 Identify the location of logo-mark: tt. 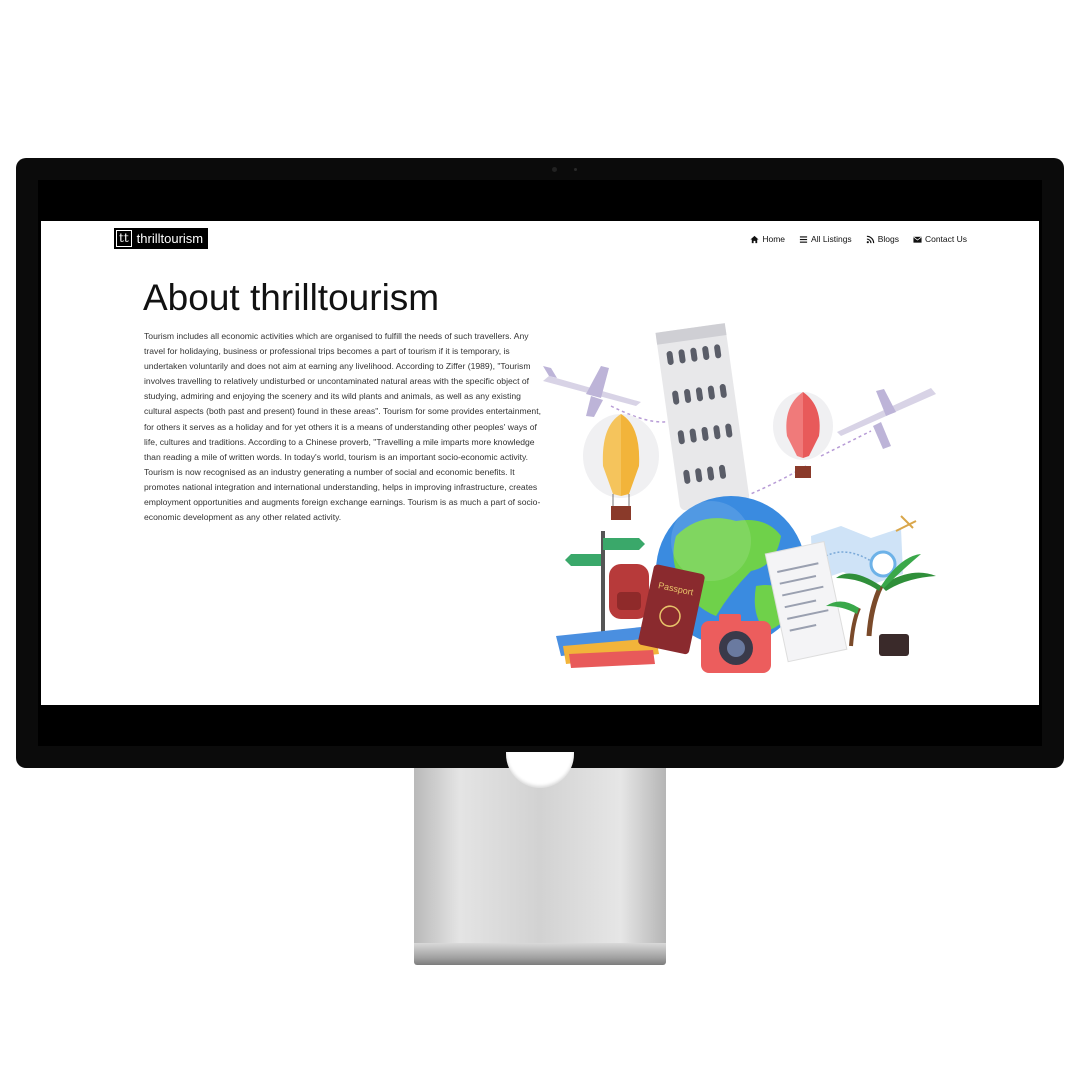
(124, 238).